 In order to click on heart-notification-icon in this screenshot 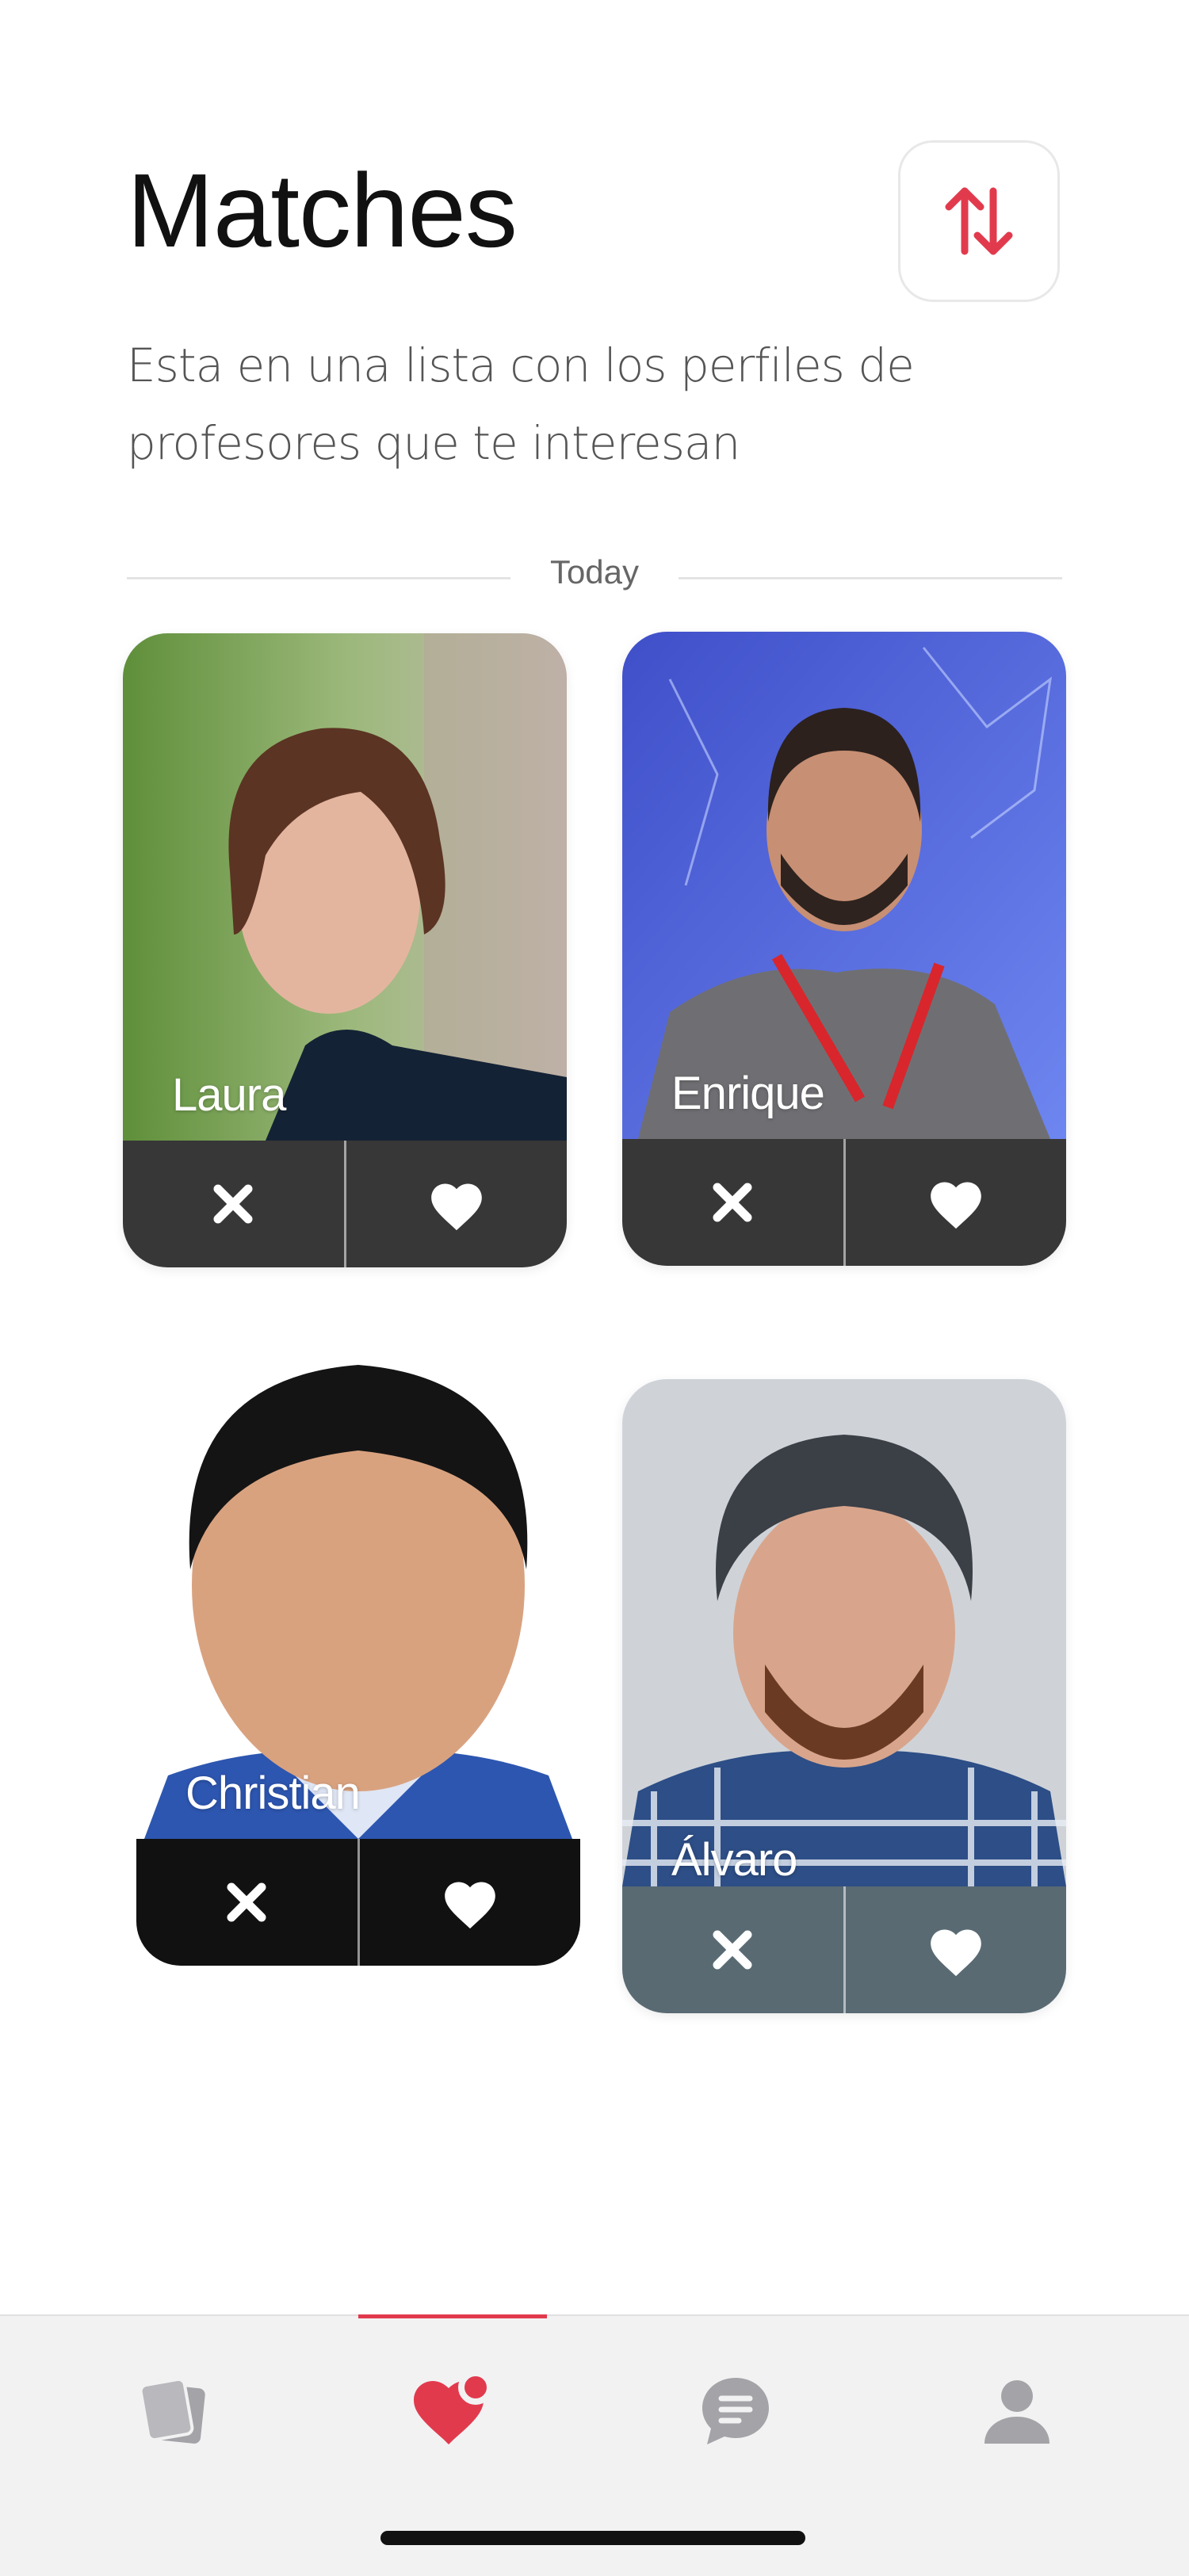, I will do `click(453, 2408)`.